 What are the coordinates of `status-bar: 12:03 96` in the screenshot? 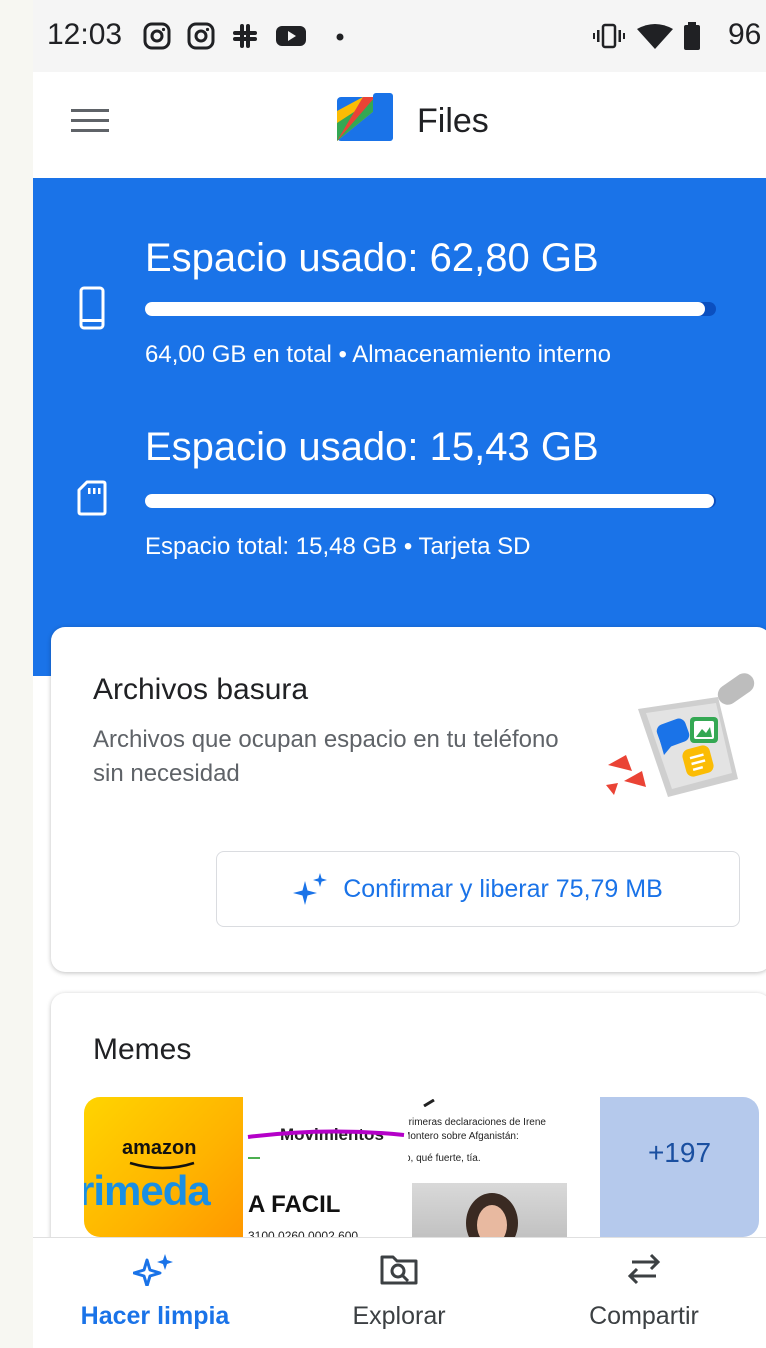 It's located at (399, 36).